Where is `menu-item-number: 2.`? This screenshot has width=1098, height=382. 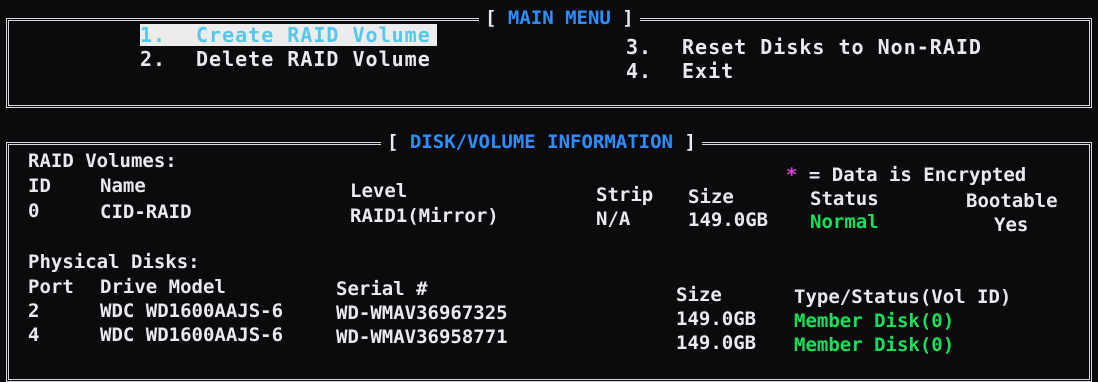
menu-item-number: 2. is located at coordinates (153, 59).